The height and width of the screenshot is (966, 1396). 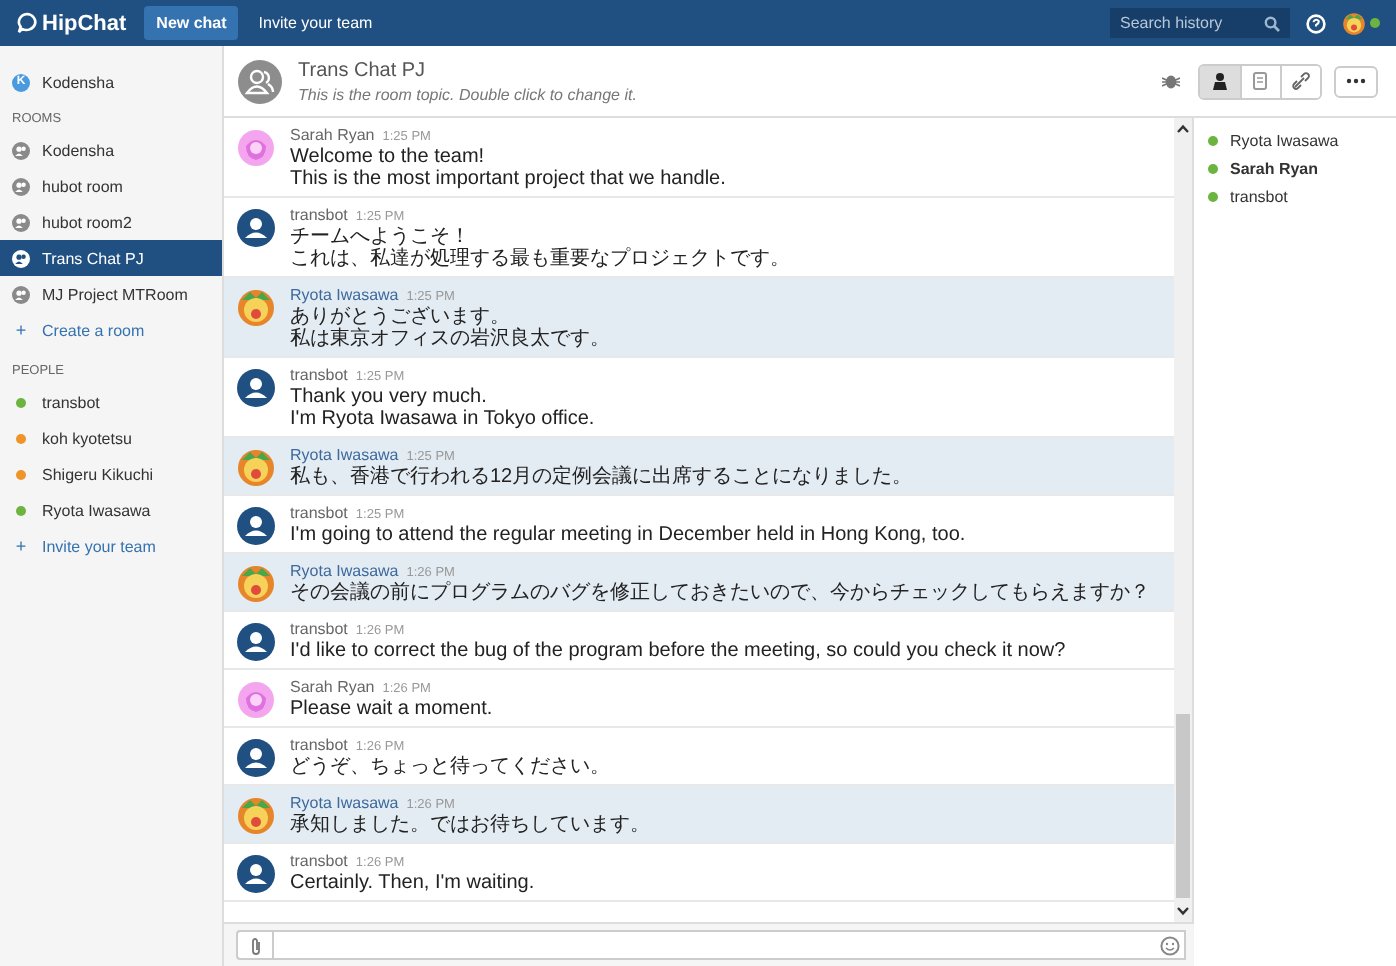 What do you see at coordinates (381, 237) in the screenshot?
I see `message-text: チームへようこそ！` at bounding box center [381, 237].